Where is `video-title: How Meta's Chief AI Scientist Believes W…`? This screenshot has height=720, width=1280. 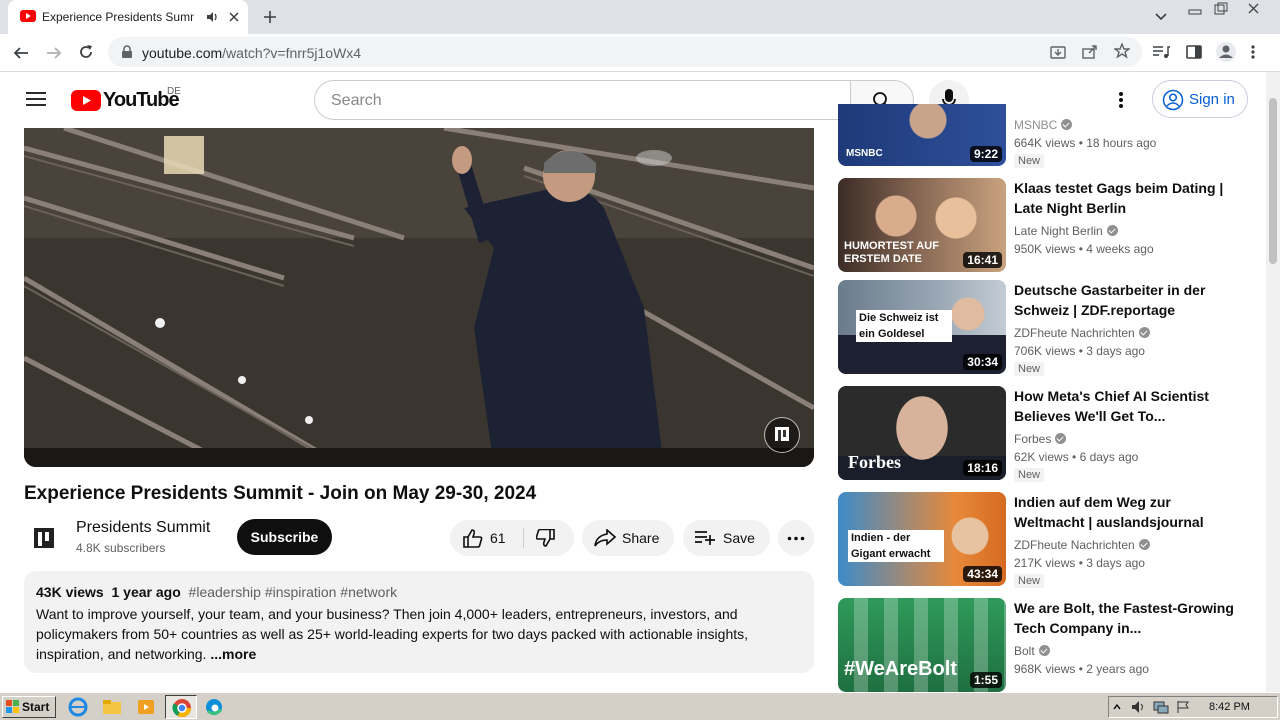
video-title: How Meta's Chief AI Scientist Believes W… is located at coordinates (1124, 406).